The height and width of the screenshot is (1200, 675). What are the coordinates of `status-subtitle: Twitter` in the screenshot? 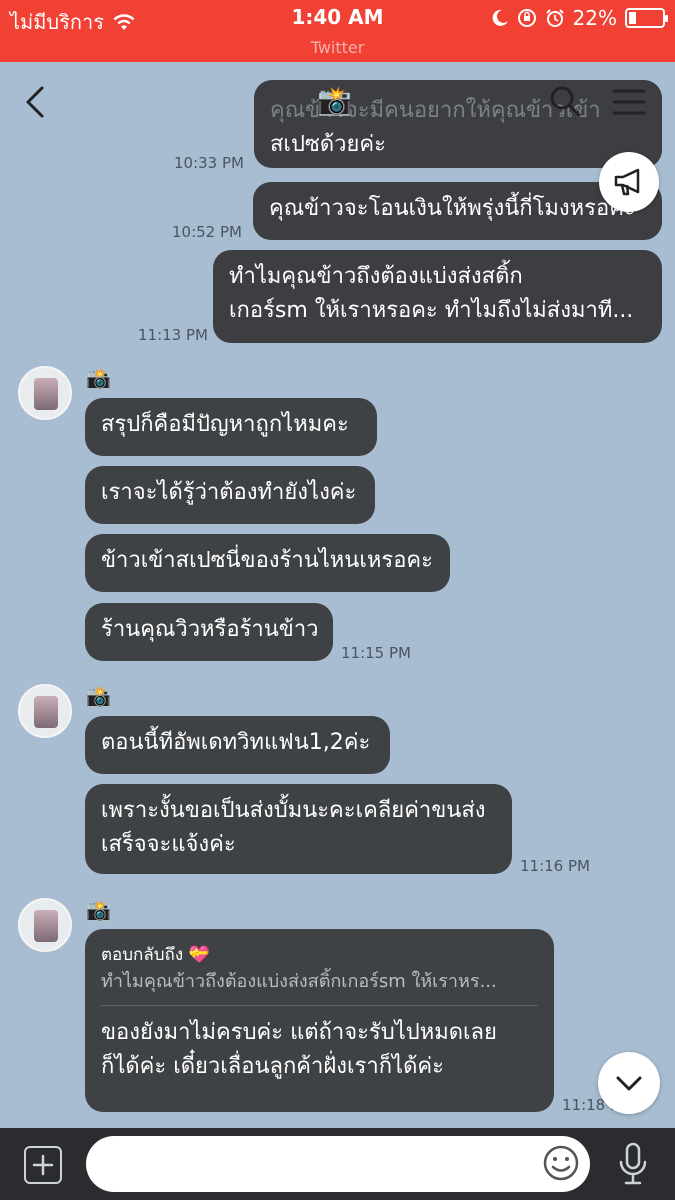 It's located at (337, 47).